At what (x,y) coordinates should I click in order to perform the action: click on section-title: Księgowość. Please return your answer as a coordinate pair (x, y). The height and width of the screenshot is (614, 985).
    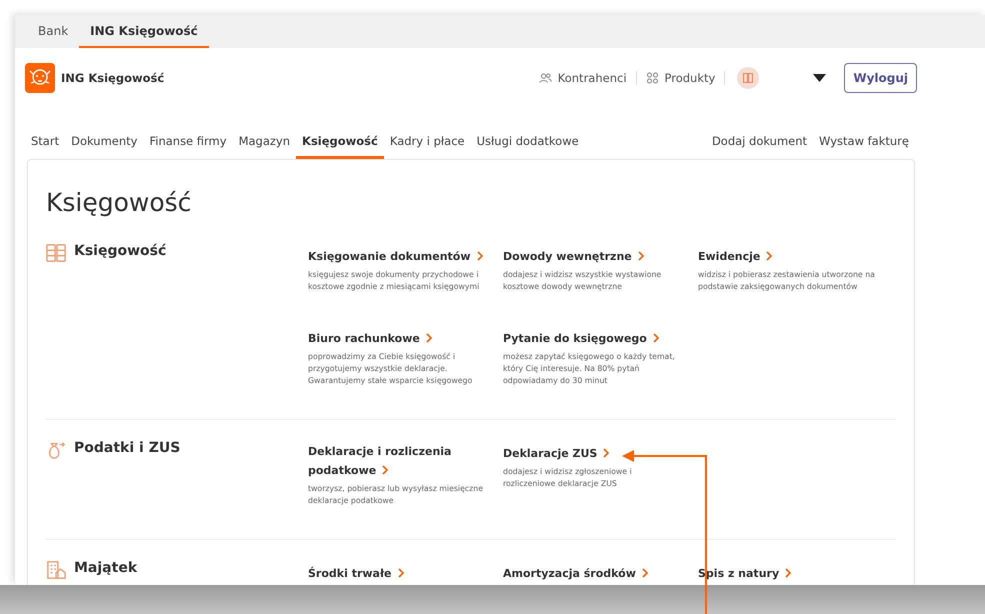
    Looking at the image, I should click on (120, 251).